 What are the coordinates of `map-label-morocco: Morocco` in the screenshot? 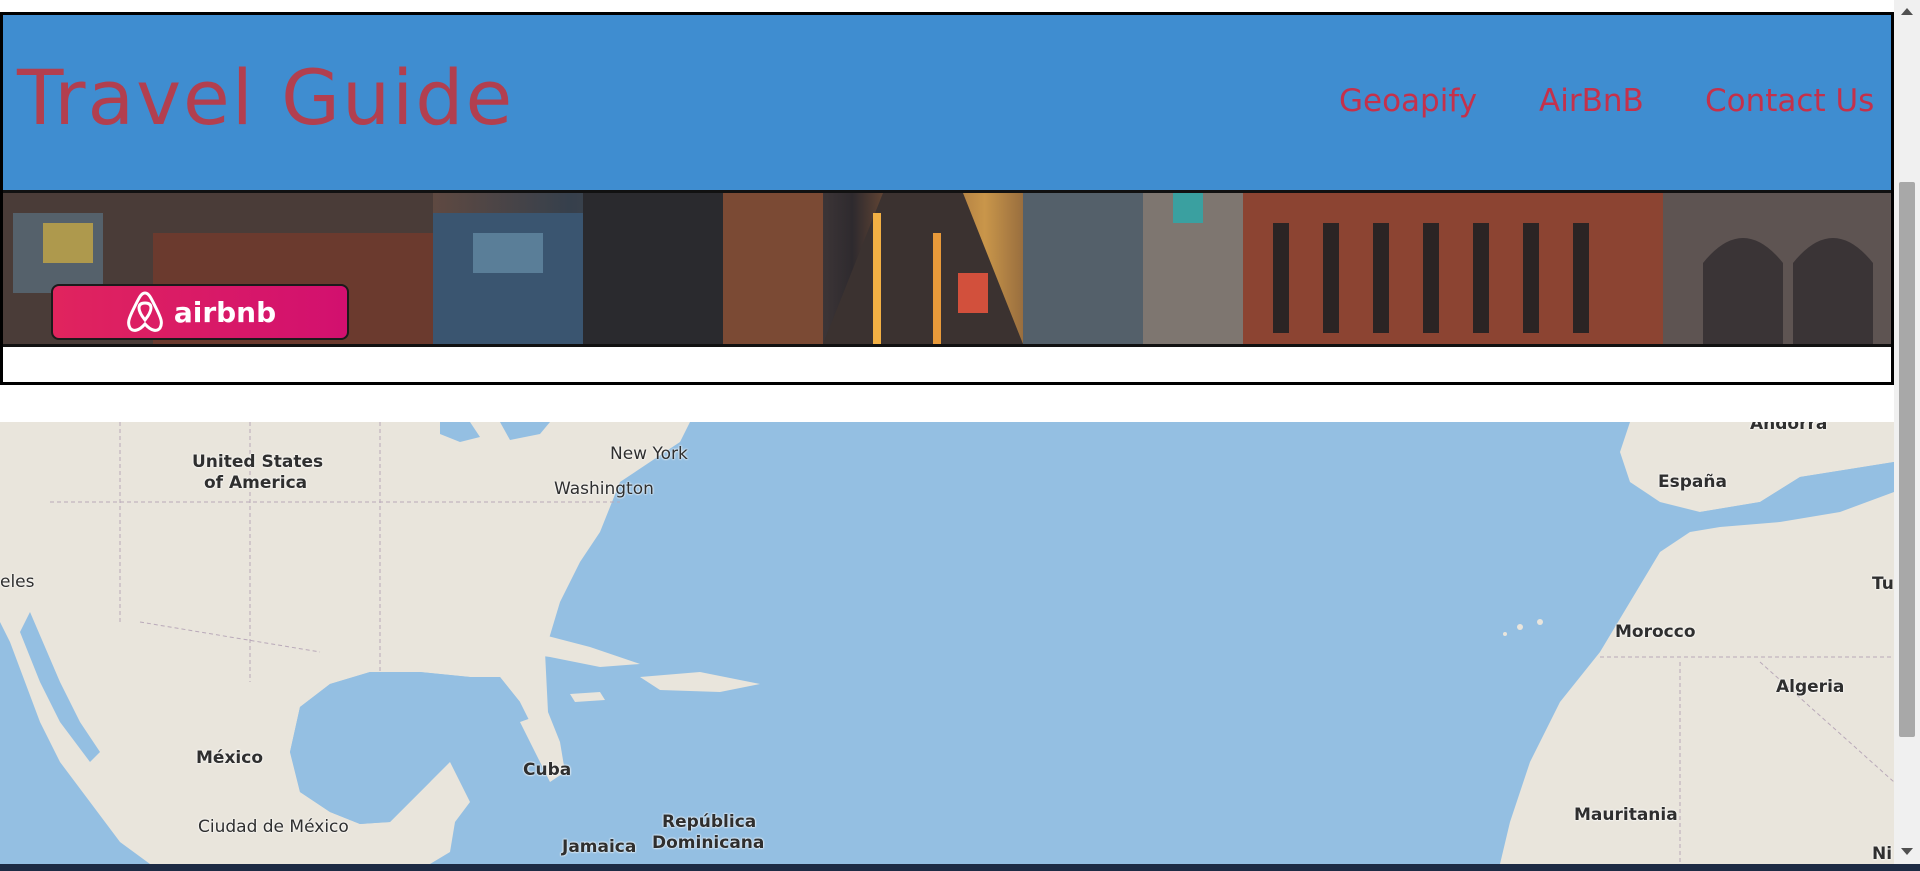 It's located at (1655, 632).